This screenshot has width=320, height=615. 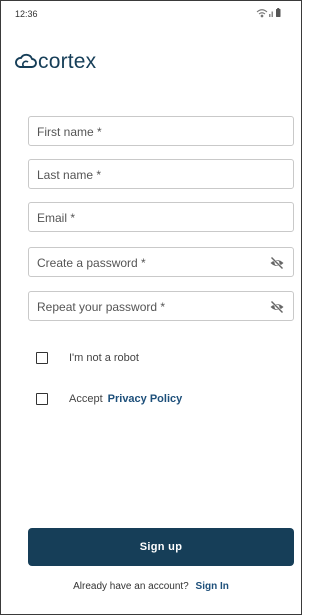 I want to click on signin-row: Already have an account? Sign In, so click(x=151, y=586).